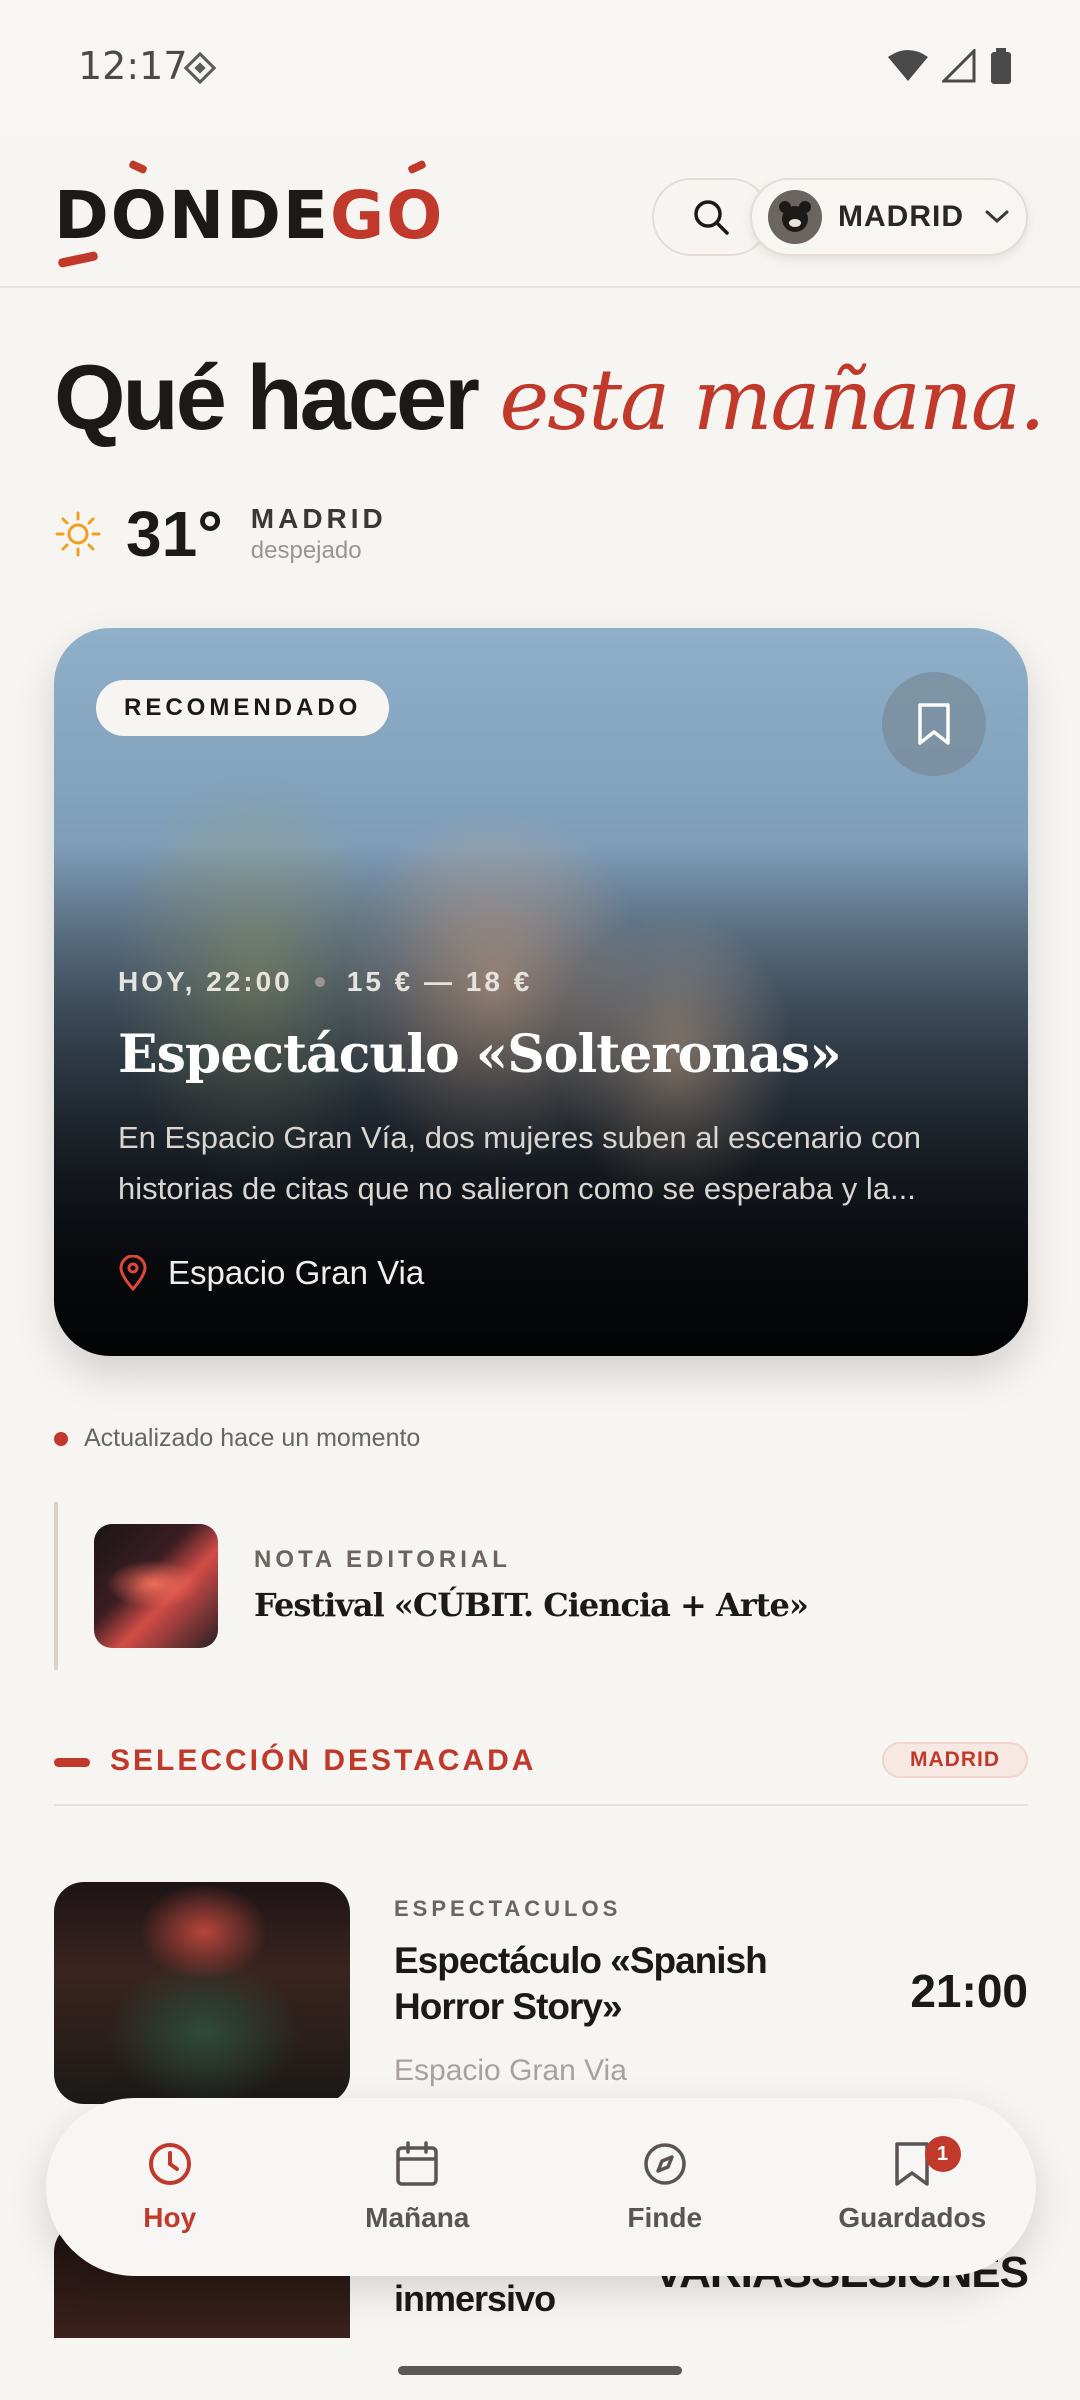 The height and width of the screenshot is (2400, 1080). Describe the element at coordinates (267, 398) in the screenshot. I see `headline-plain: Qué hacer` at that location.